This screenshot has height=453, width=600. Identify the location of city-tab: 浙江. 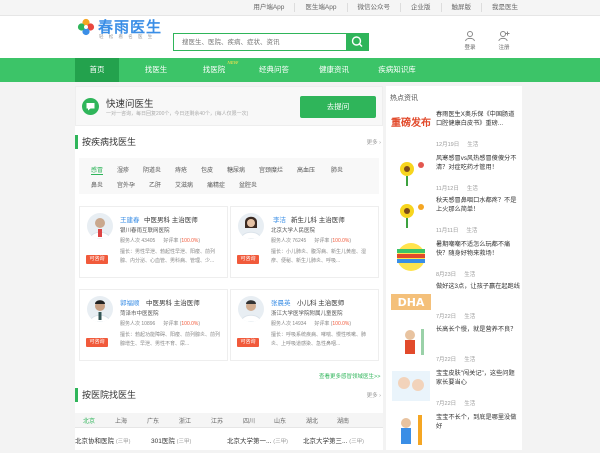
(185, 420).